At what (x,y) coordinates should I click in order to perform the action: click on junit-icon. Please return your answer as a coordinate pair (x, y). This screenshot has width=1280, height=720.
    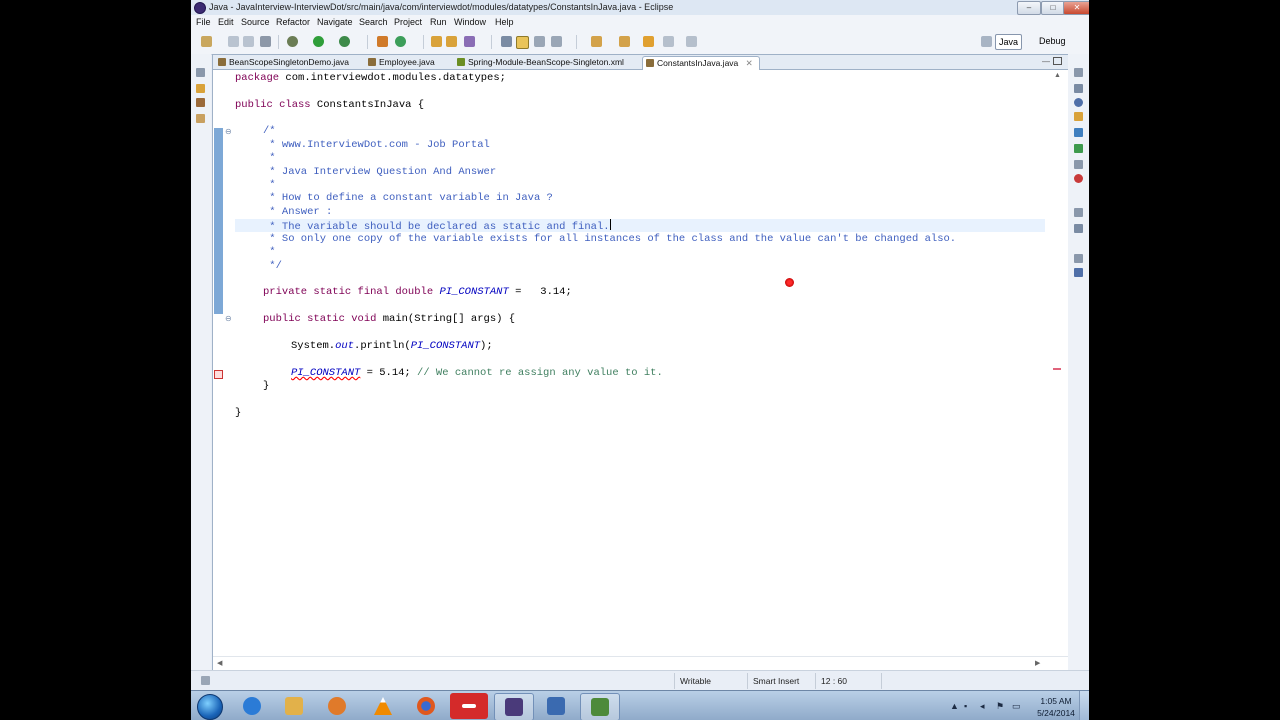
    Looking at the image, I should click on (200, 118).